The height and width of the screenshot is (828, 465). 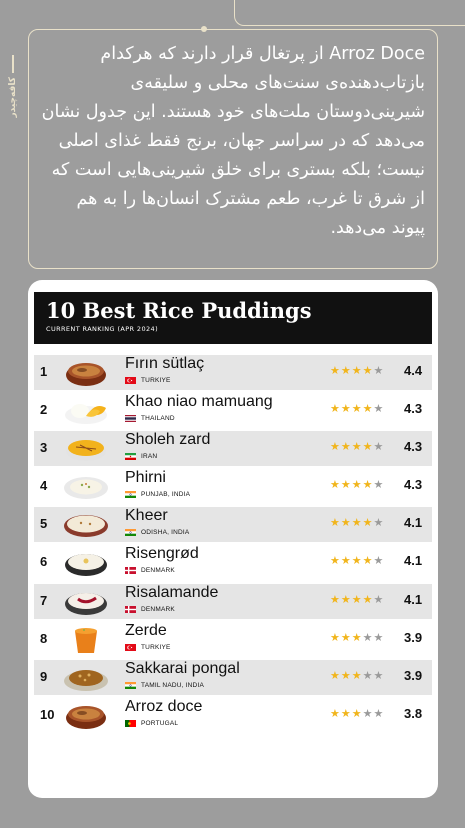 What do you see at coordinates (233, 601) in the screenshot?
I see `ranking-row: 7 Risalamande DENMARK ★ ★ ★ ★ ★ 4.1` at bounding box center [233, 601].